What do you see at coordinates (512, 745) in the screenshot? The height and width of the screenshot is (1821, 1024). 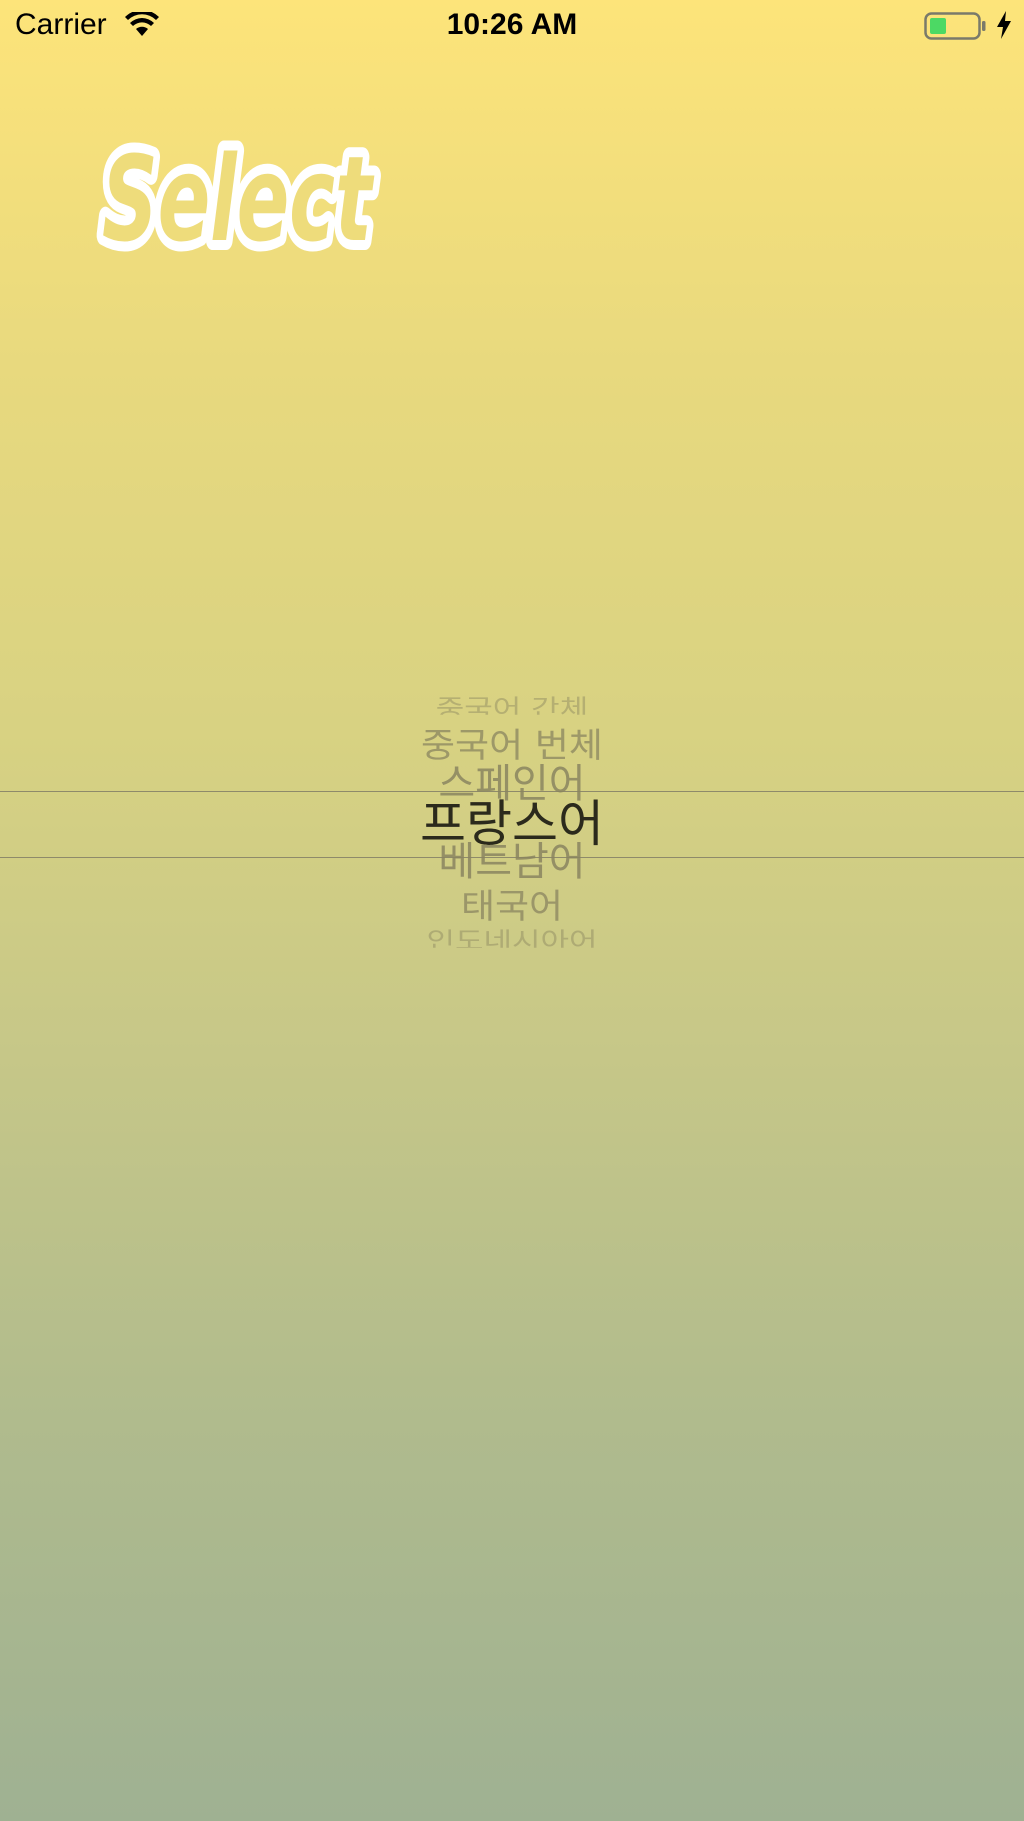 I see `picker-item: 중국어 번체` at bounding box center [512, 745].